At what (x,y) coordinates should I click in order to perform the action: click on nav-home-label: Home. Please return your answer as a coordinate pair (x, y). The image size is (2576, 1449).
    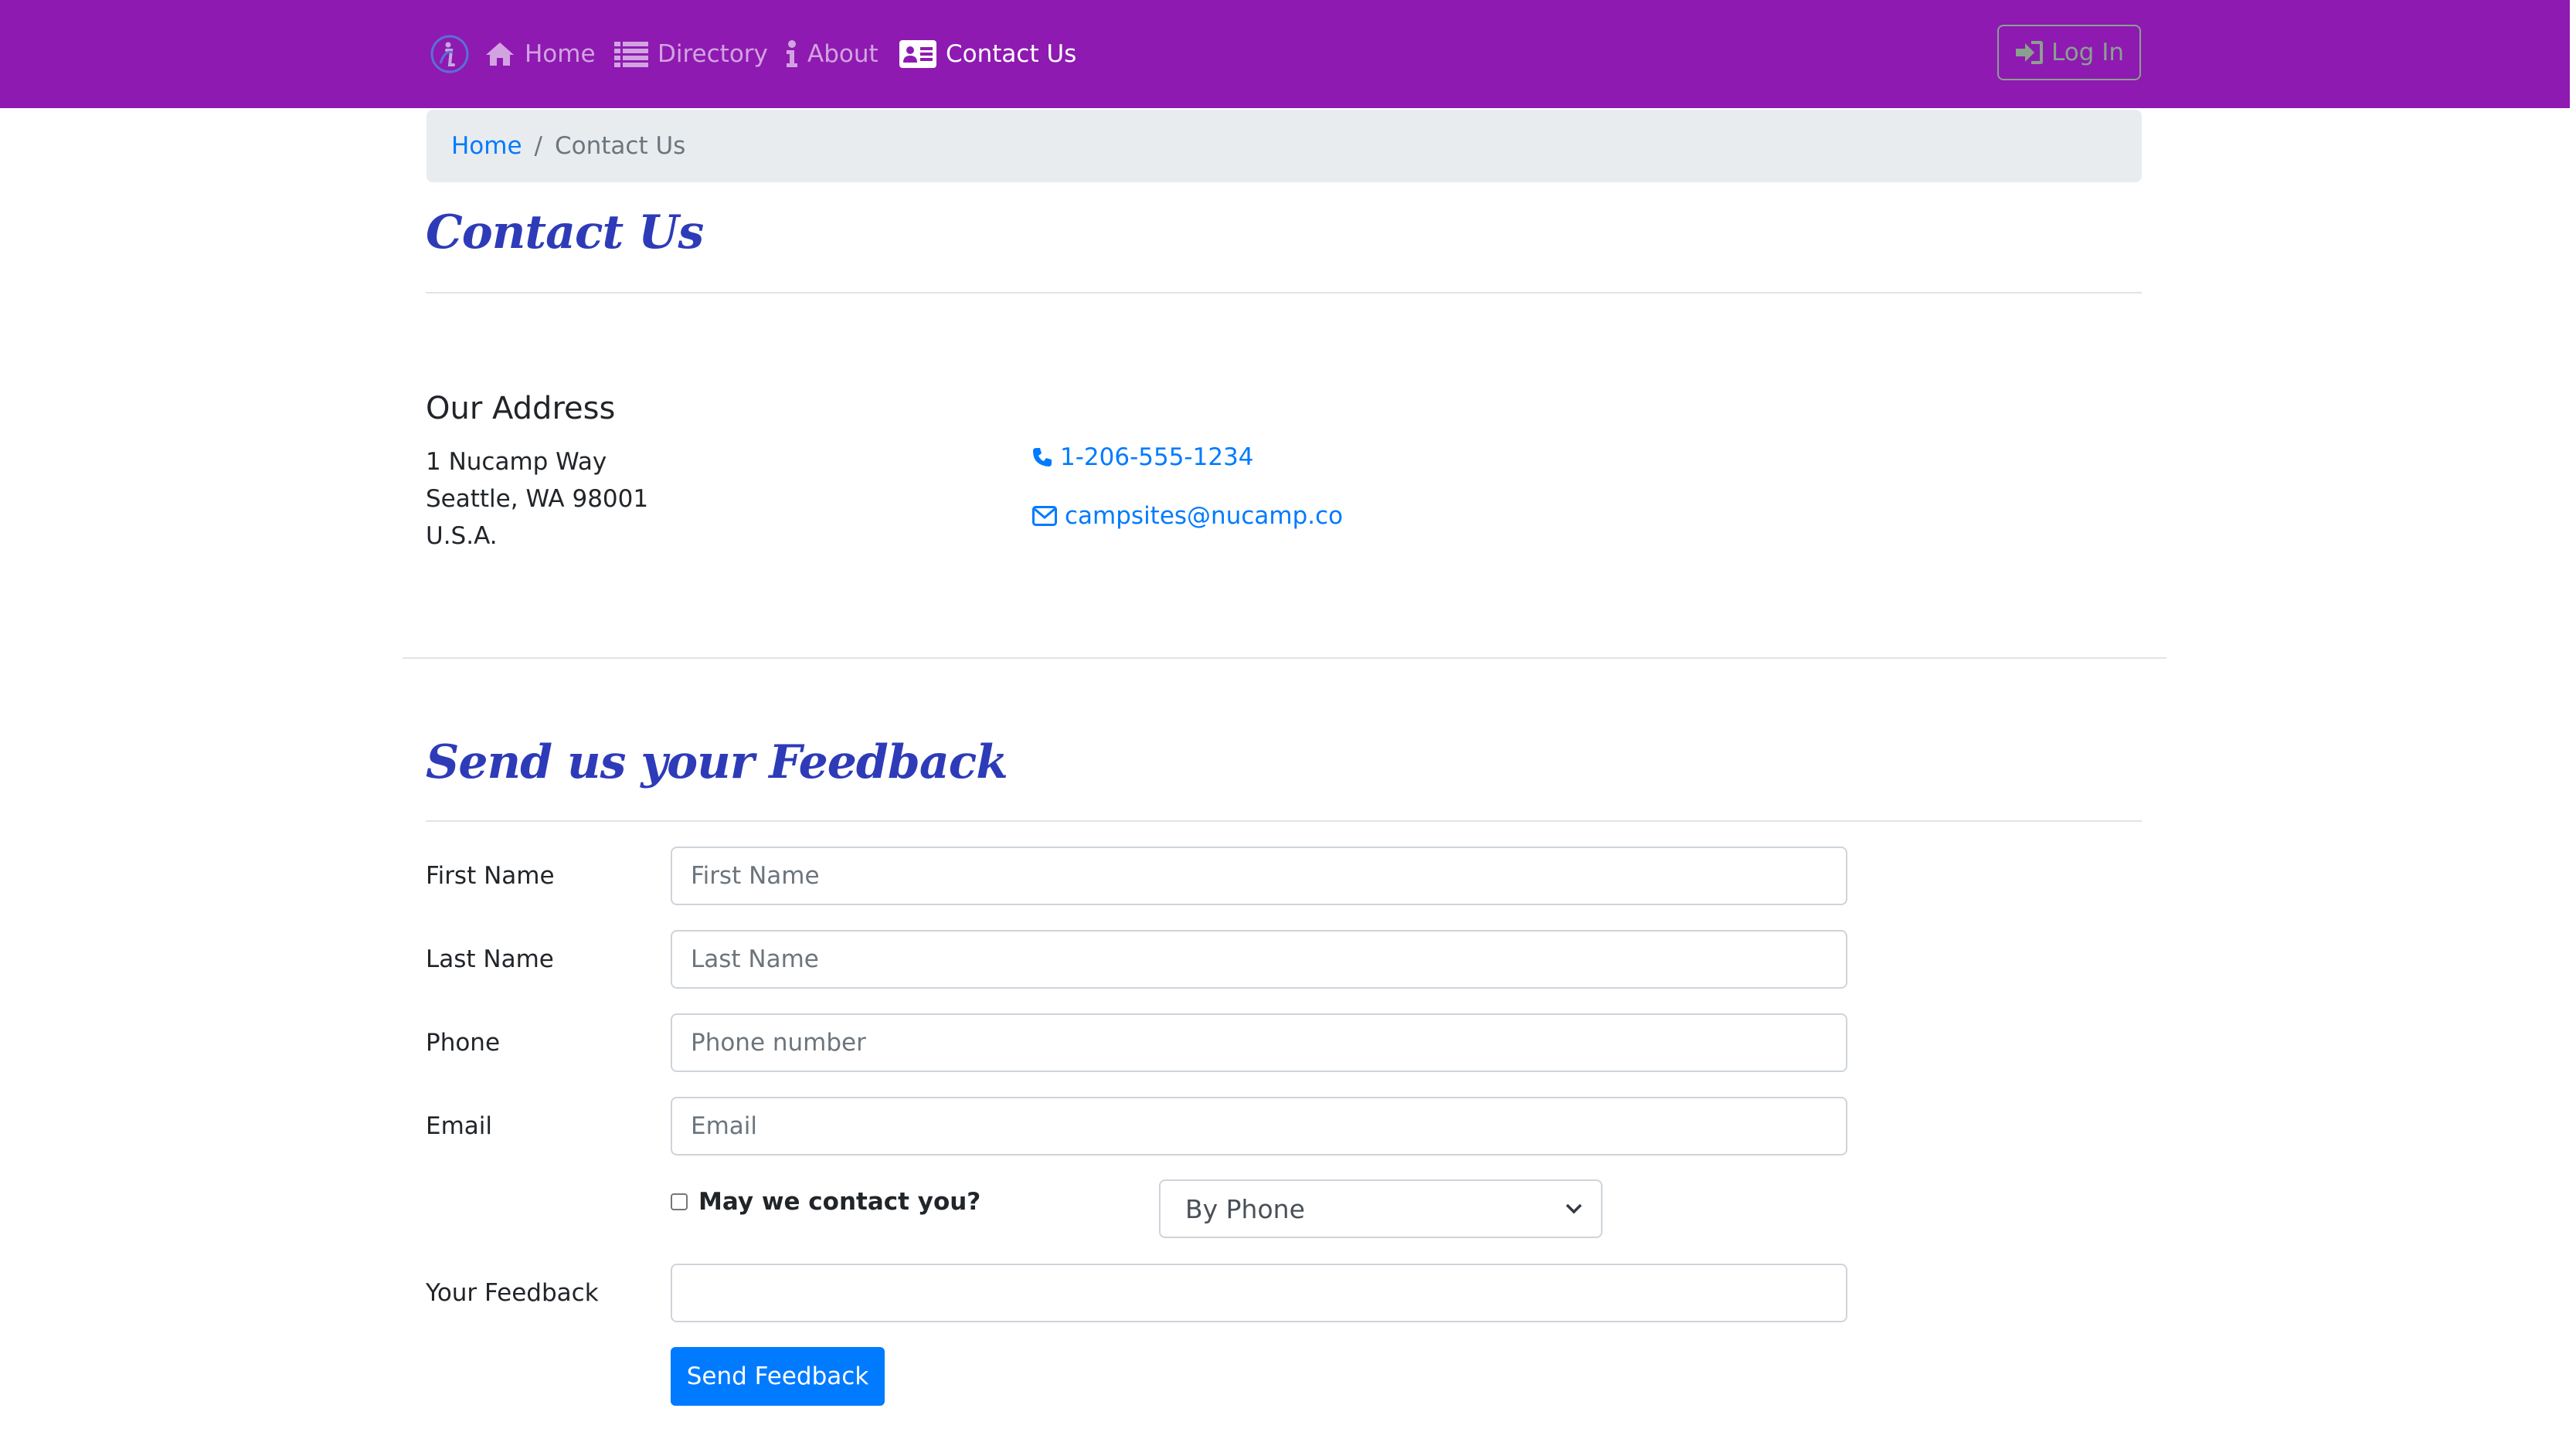
    Looking at the image, I should click on (560, 54).